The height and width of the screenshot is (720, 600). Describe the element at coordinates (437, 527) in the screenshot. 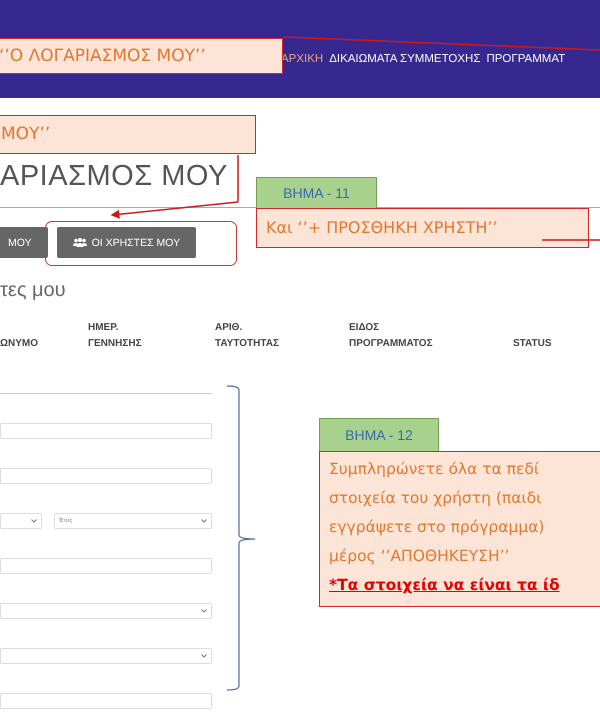

I see `instruction-text: εγγράψετε στο πρόγραμμα)` at that location.